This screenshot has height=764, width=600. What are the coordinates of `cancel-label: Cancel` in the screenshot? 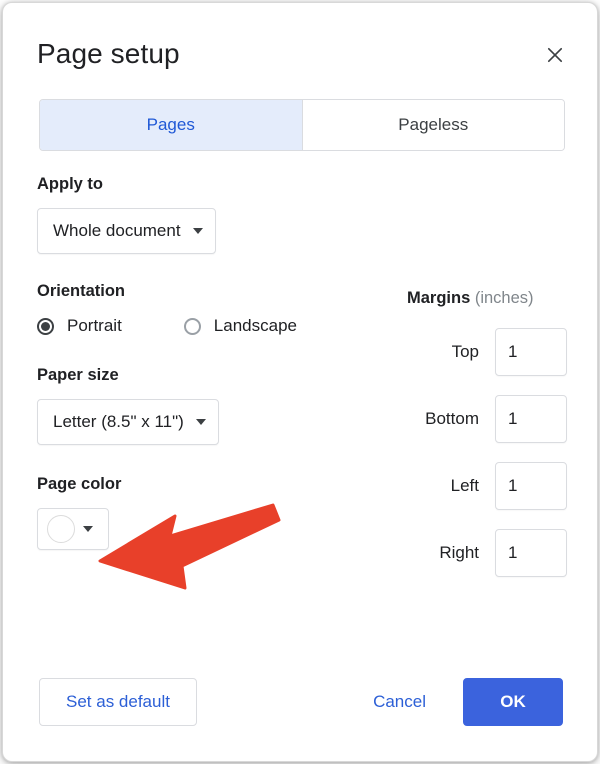 It's located at (399, 701).